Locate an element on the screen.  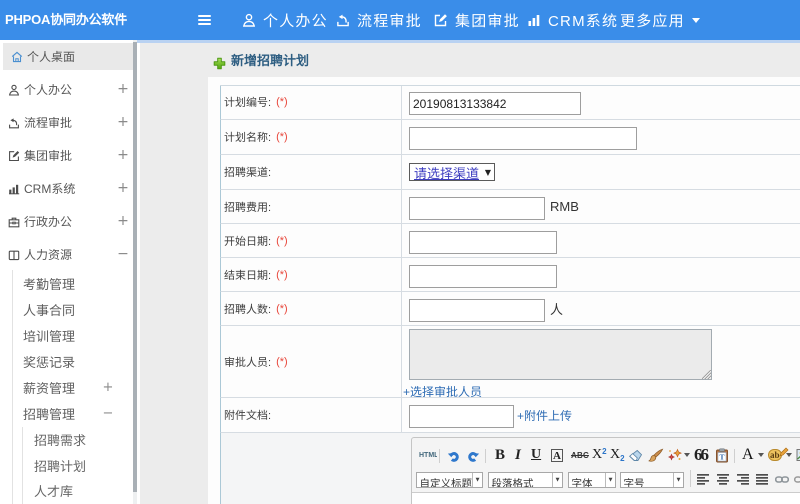
image-icon is located at coordinates (798, 455).